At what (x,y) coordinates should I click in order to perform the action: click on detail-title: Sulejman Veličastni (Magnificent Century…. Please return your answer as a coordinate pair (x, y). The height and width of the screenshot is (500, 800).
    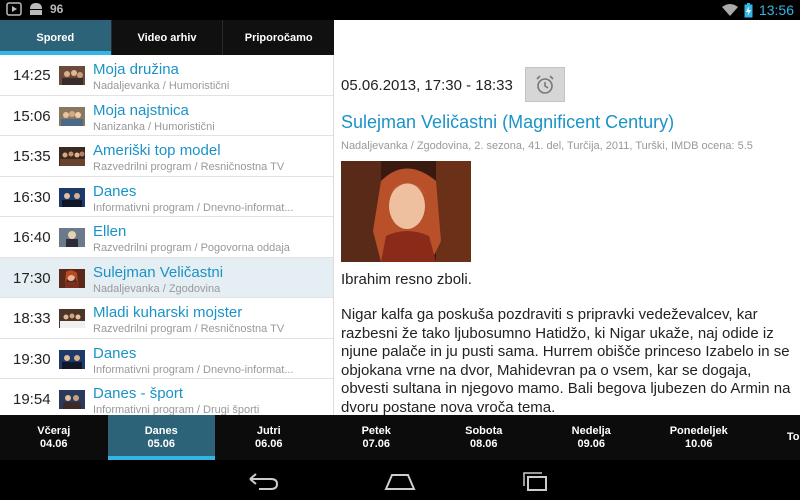
    Looking at the image, I should click on (508, 122).